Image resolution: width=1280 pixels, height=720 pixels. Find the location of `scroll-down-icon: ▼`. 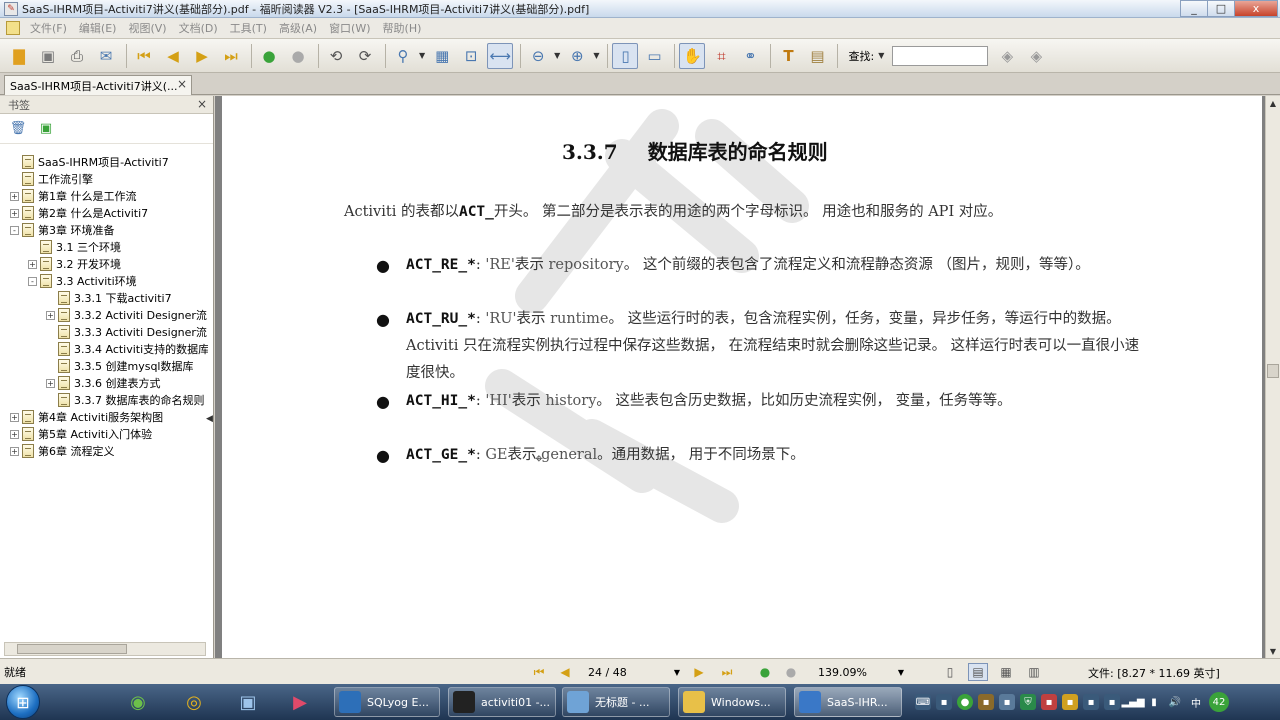

scroll-down-icon: ▼ is located at coordinates (1273, 651).